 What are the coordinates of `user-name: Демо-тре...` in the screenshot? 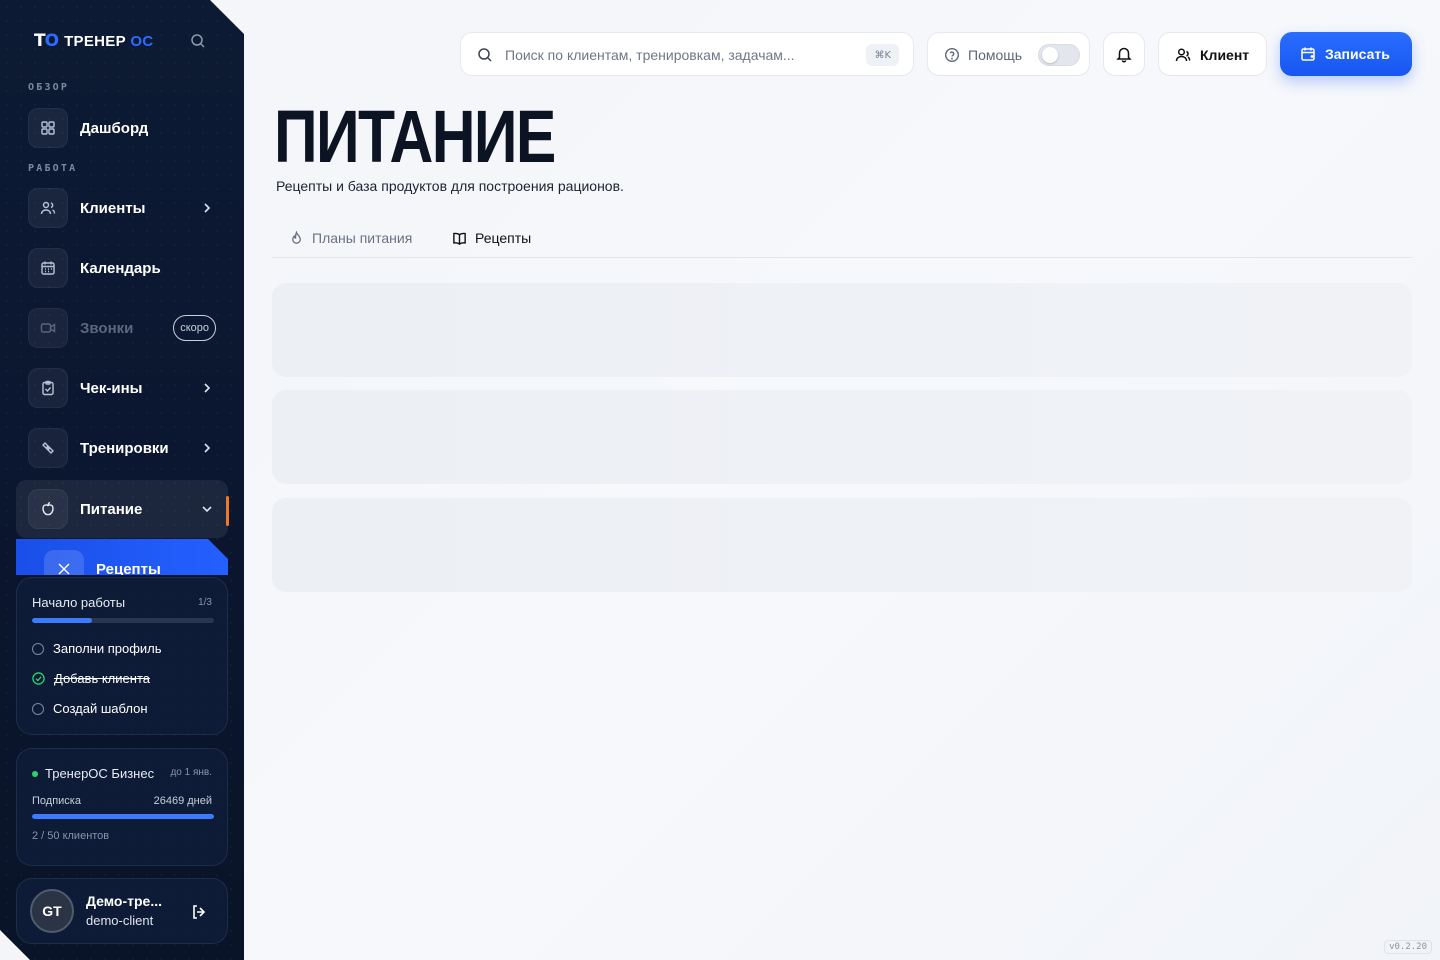 It's located at (124, 901).